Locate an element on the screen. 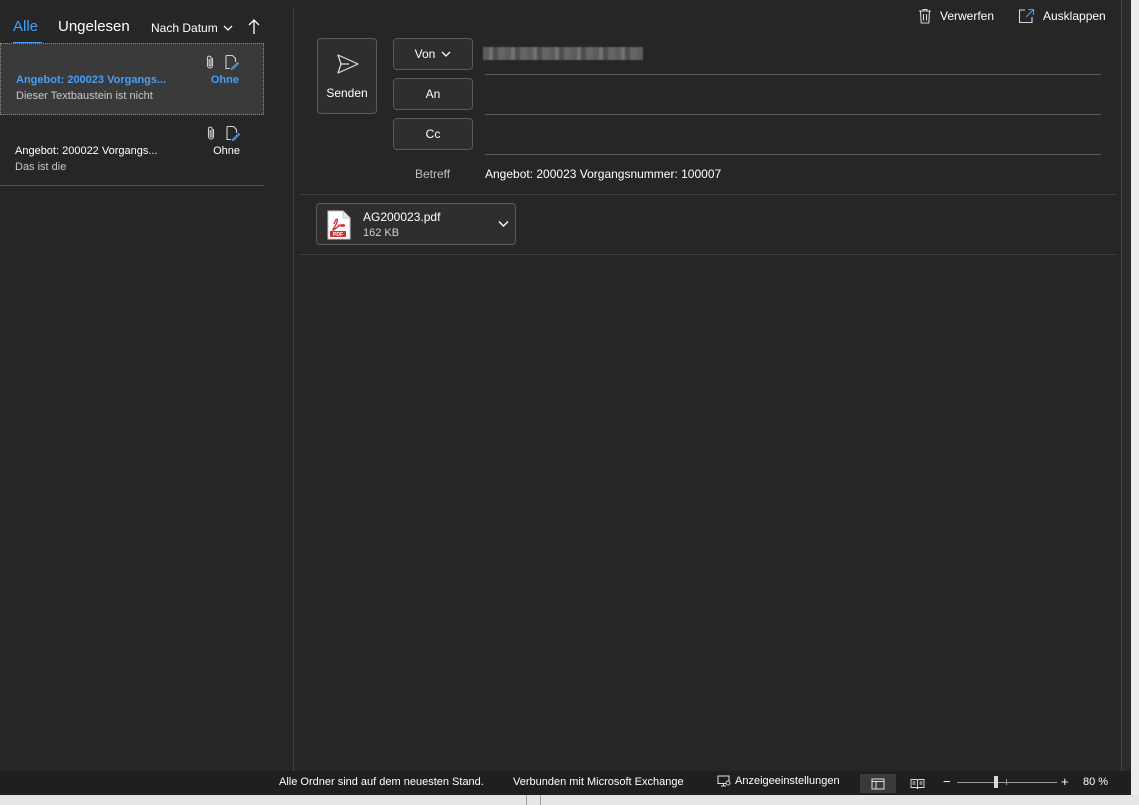 The width and height of the screenshot is (1139, 805). sort-by-date-button: Nach Datum is located at coordinates (192, 28).